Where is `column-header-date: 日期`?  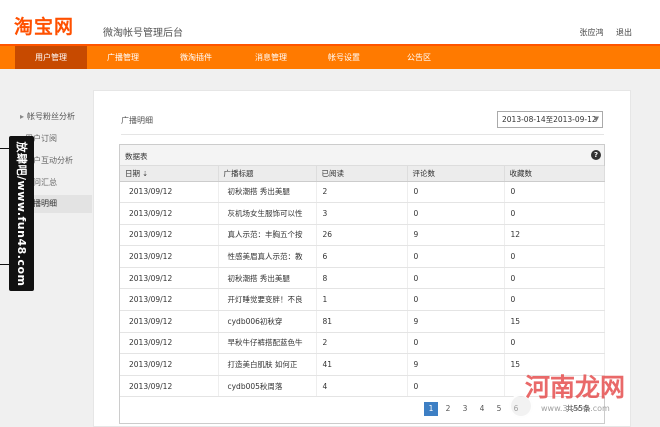 column-header-date: 日期 is located at coordinates (169, 174).